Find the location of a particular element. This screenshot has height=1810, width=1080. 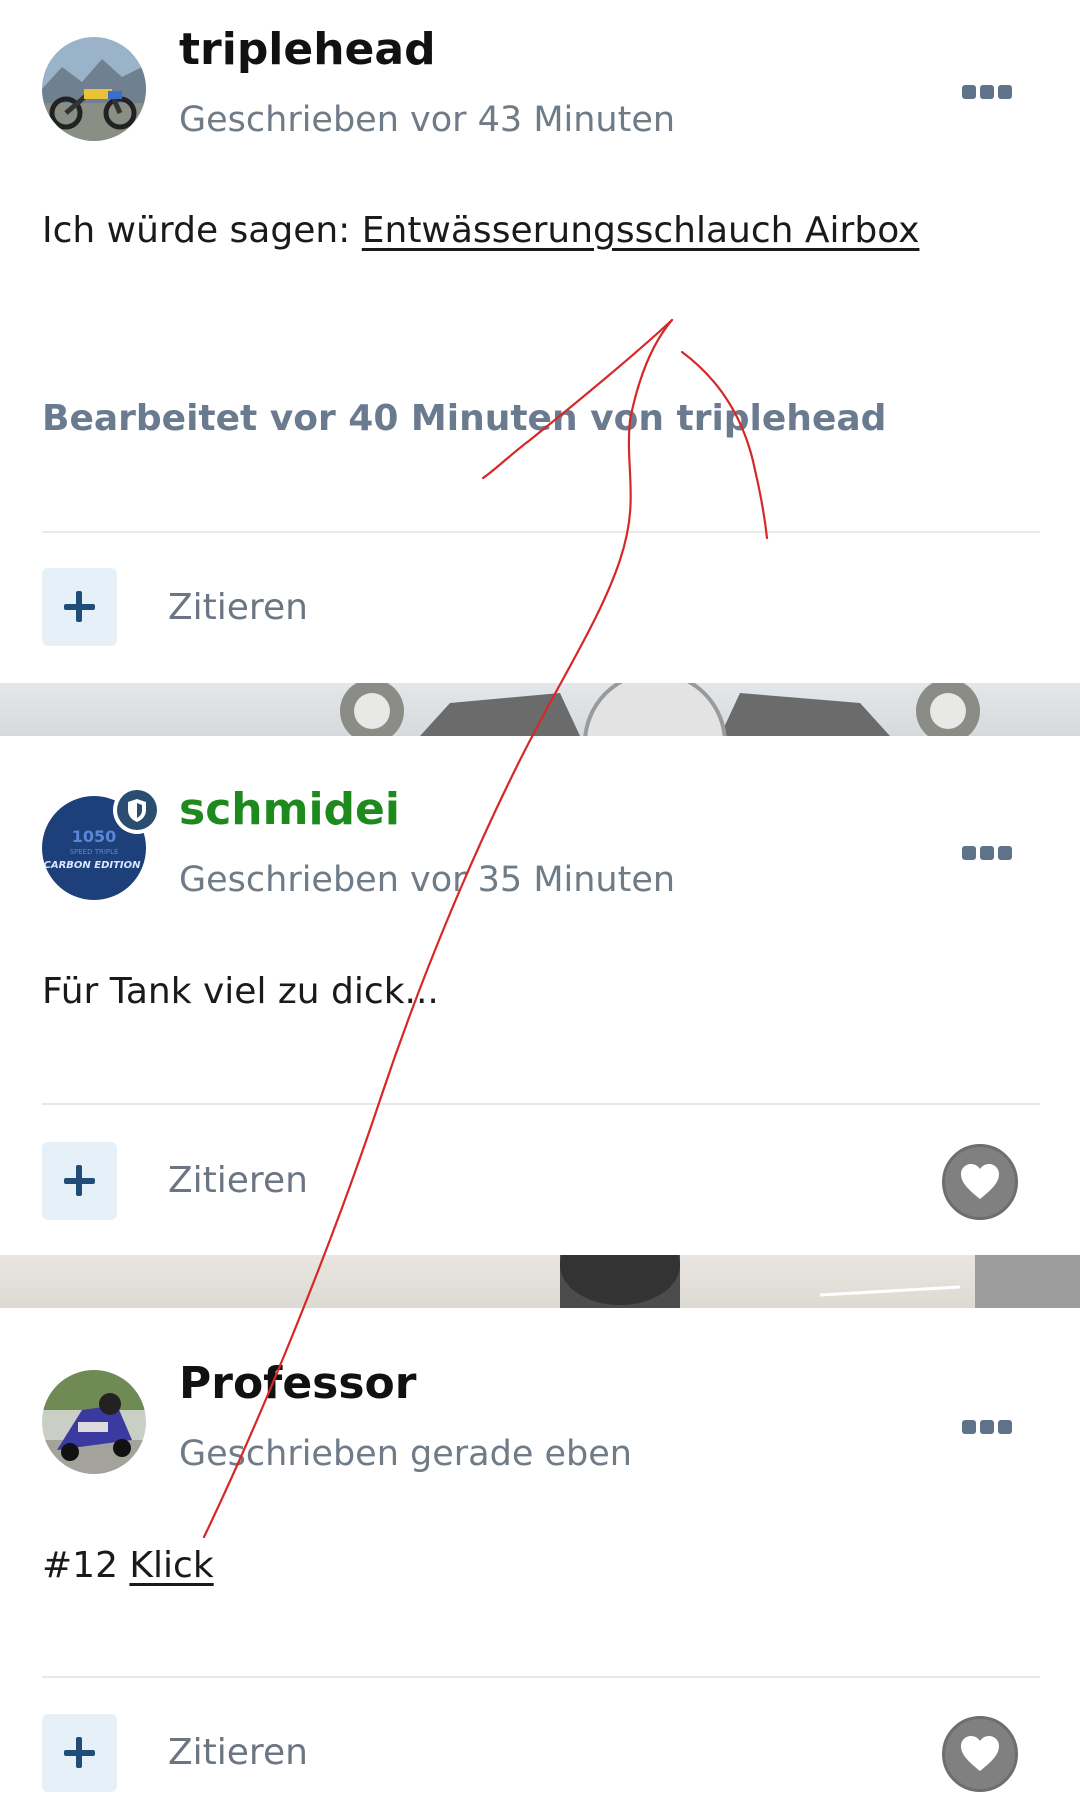

avatar-professor is located at coordinates (94, 1422).